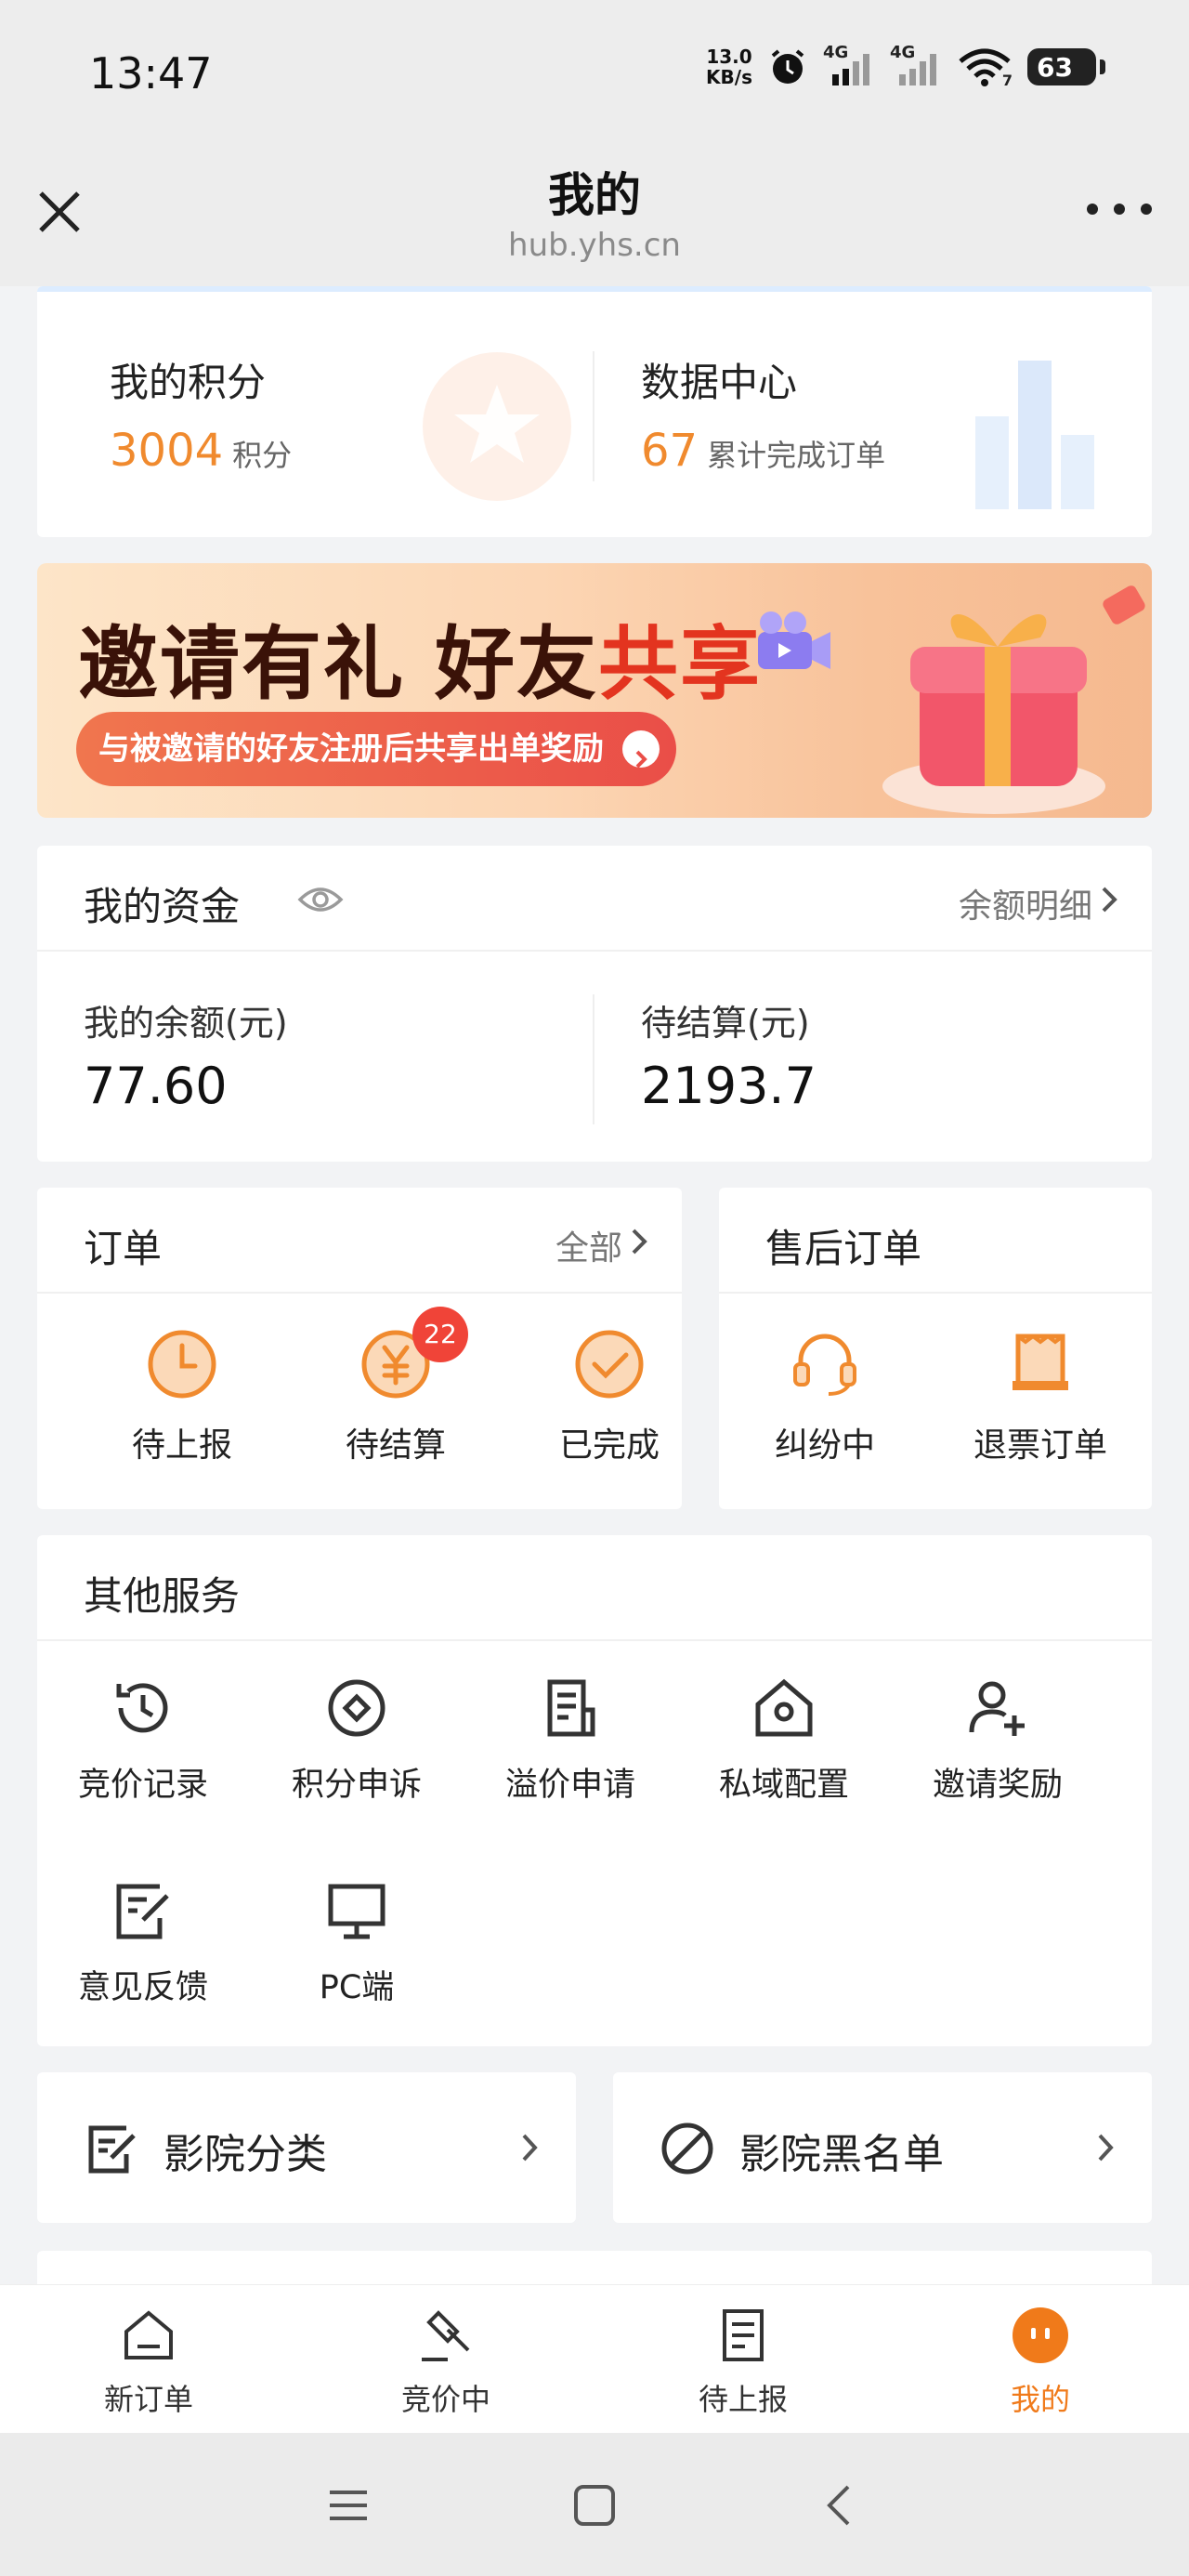  I want to click on funds-title: 我的资金, so click(163, 906).